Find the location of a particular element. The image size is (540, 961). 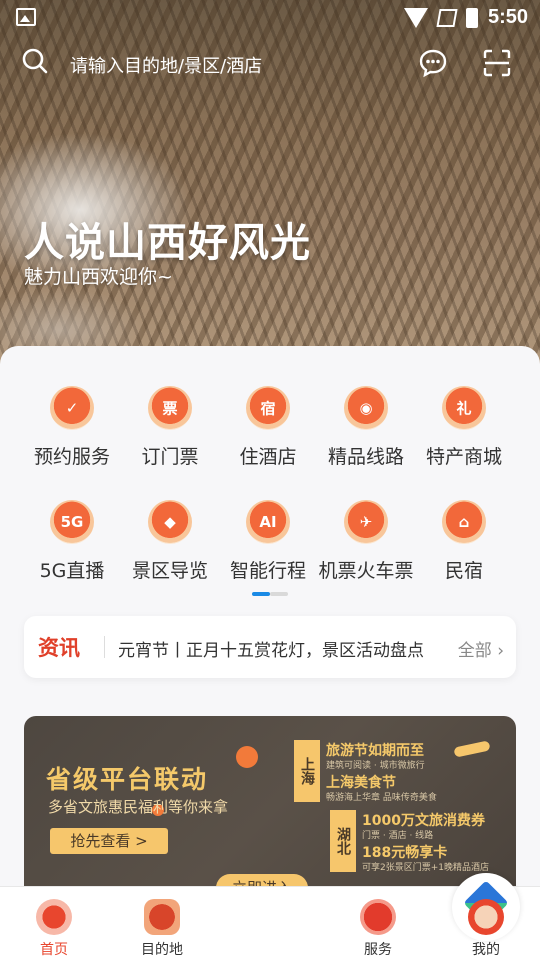

destination-icon is located at coordinates (162, 917).